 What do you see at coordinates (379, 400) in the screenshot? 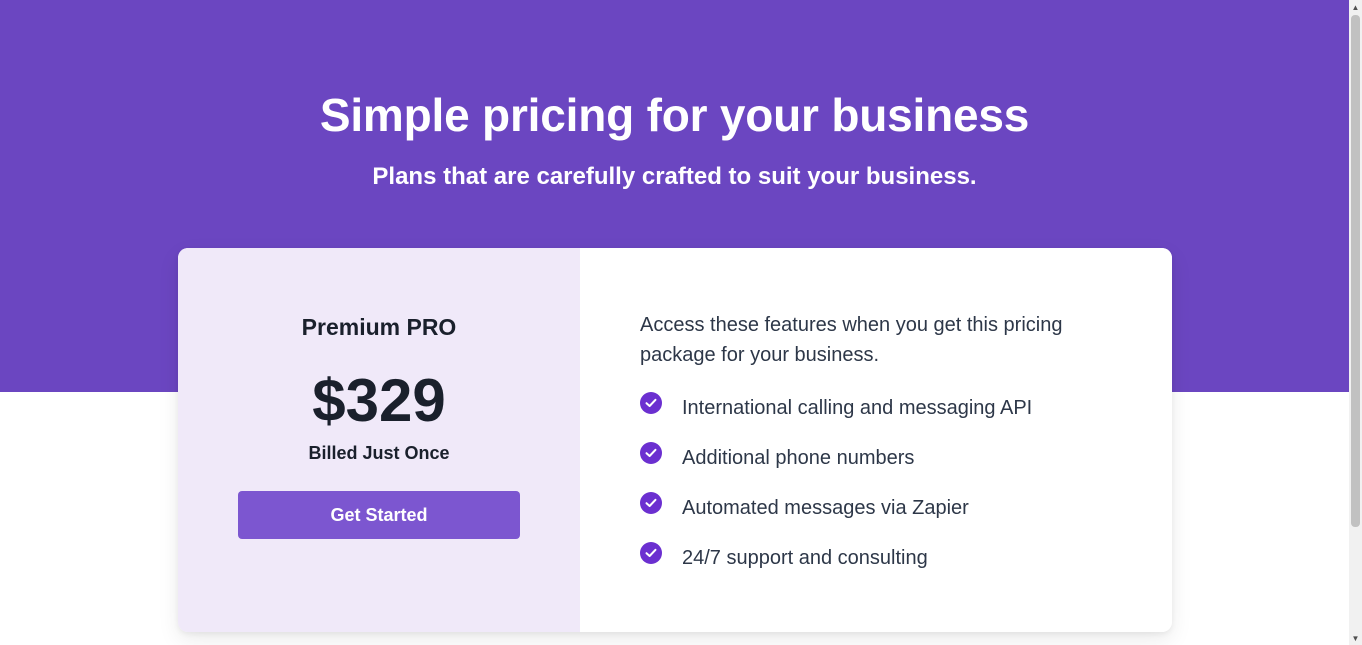
I see `plan-price: $329` at bounding box center [379, 400].